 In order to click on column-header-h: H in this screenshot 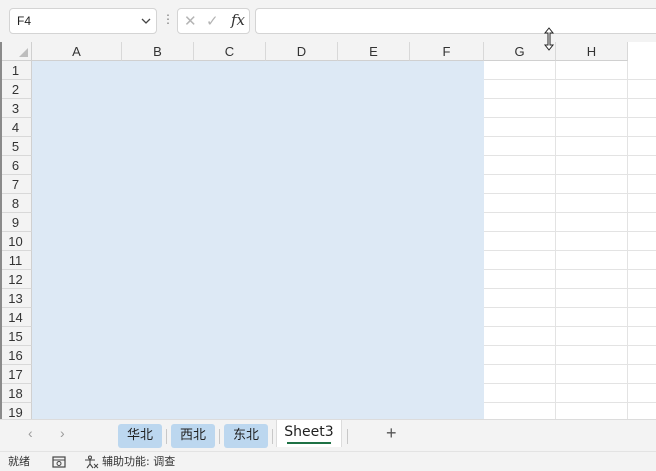, I will do `click(592, 51)`.